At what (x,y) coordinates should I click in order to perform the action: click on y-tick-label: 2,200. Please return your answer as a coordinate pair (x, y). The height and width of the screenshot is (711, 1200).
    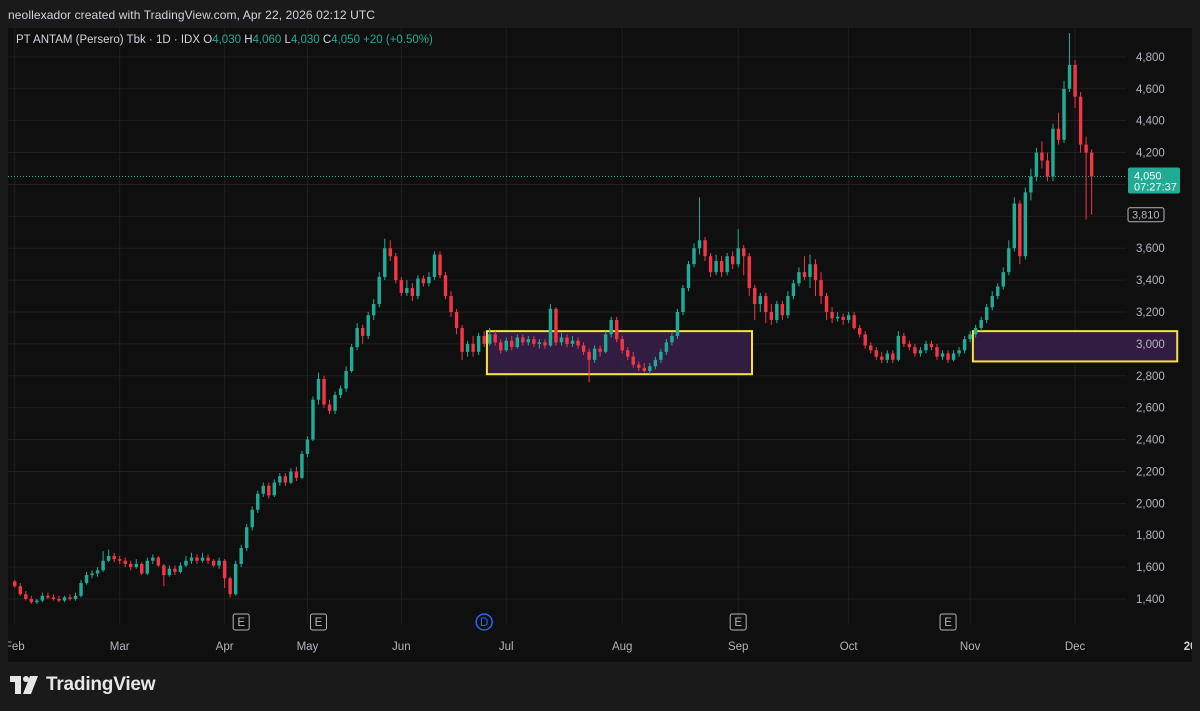
    Looking at the image, I should click on (1150, 472).